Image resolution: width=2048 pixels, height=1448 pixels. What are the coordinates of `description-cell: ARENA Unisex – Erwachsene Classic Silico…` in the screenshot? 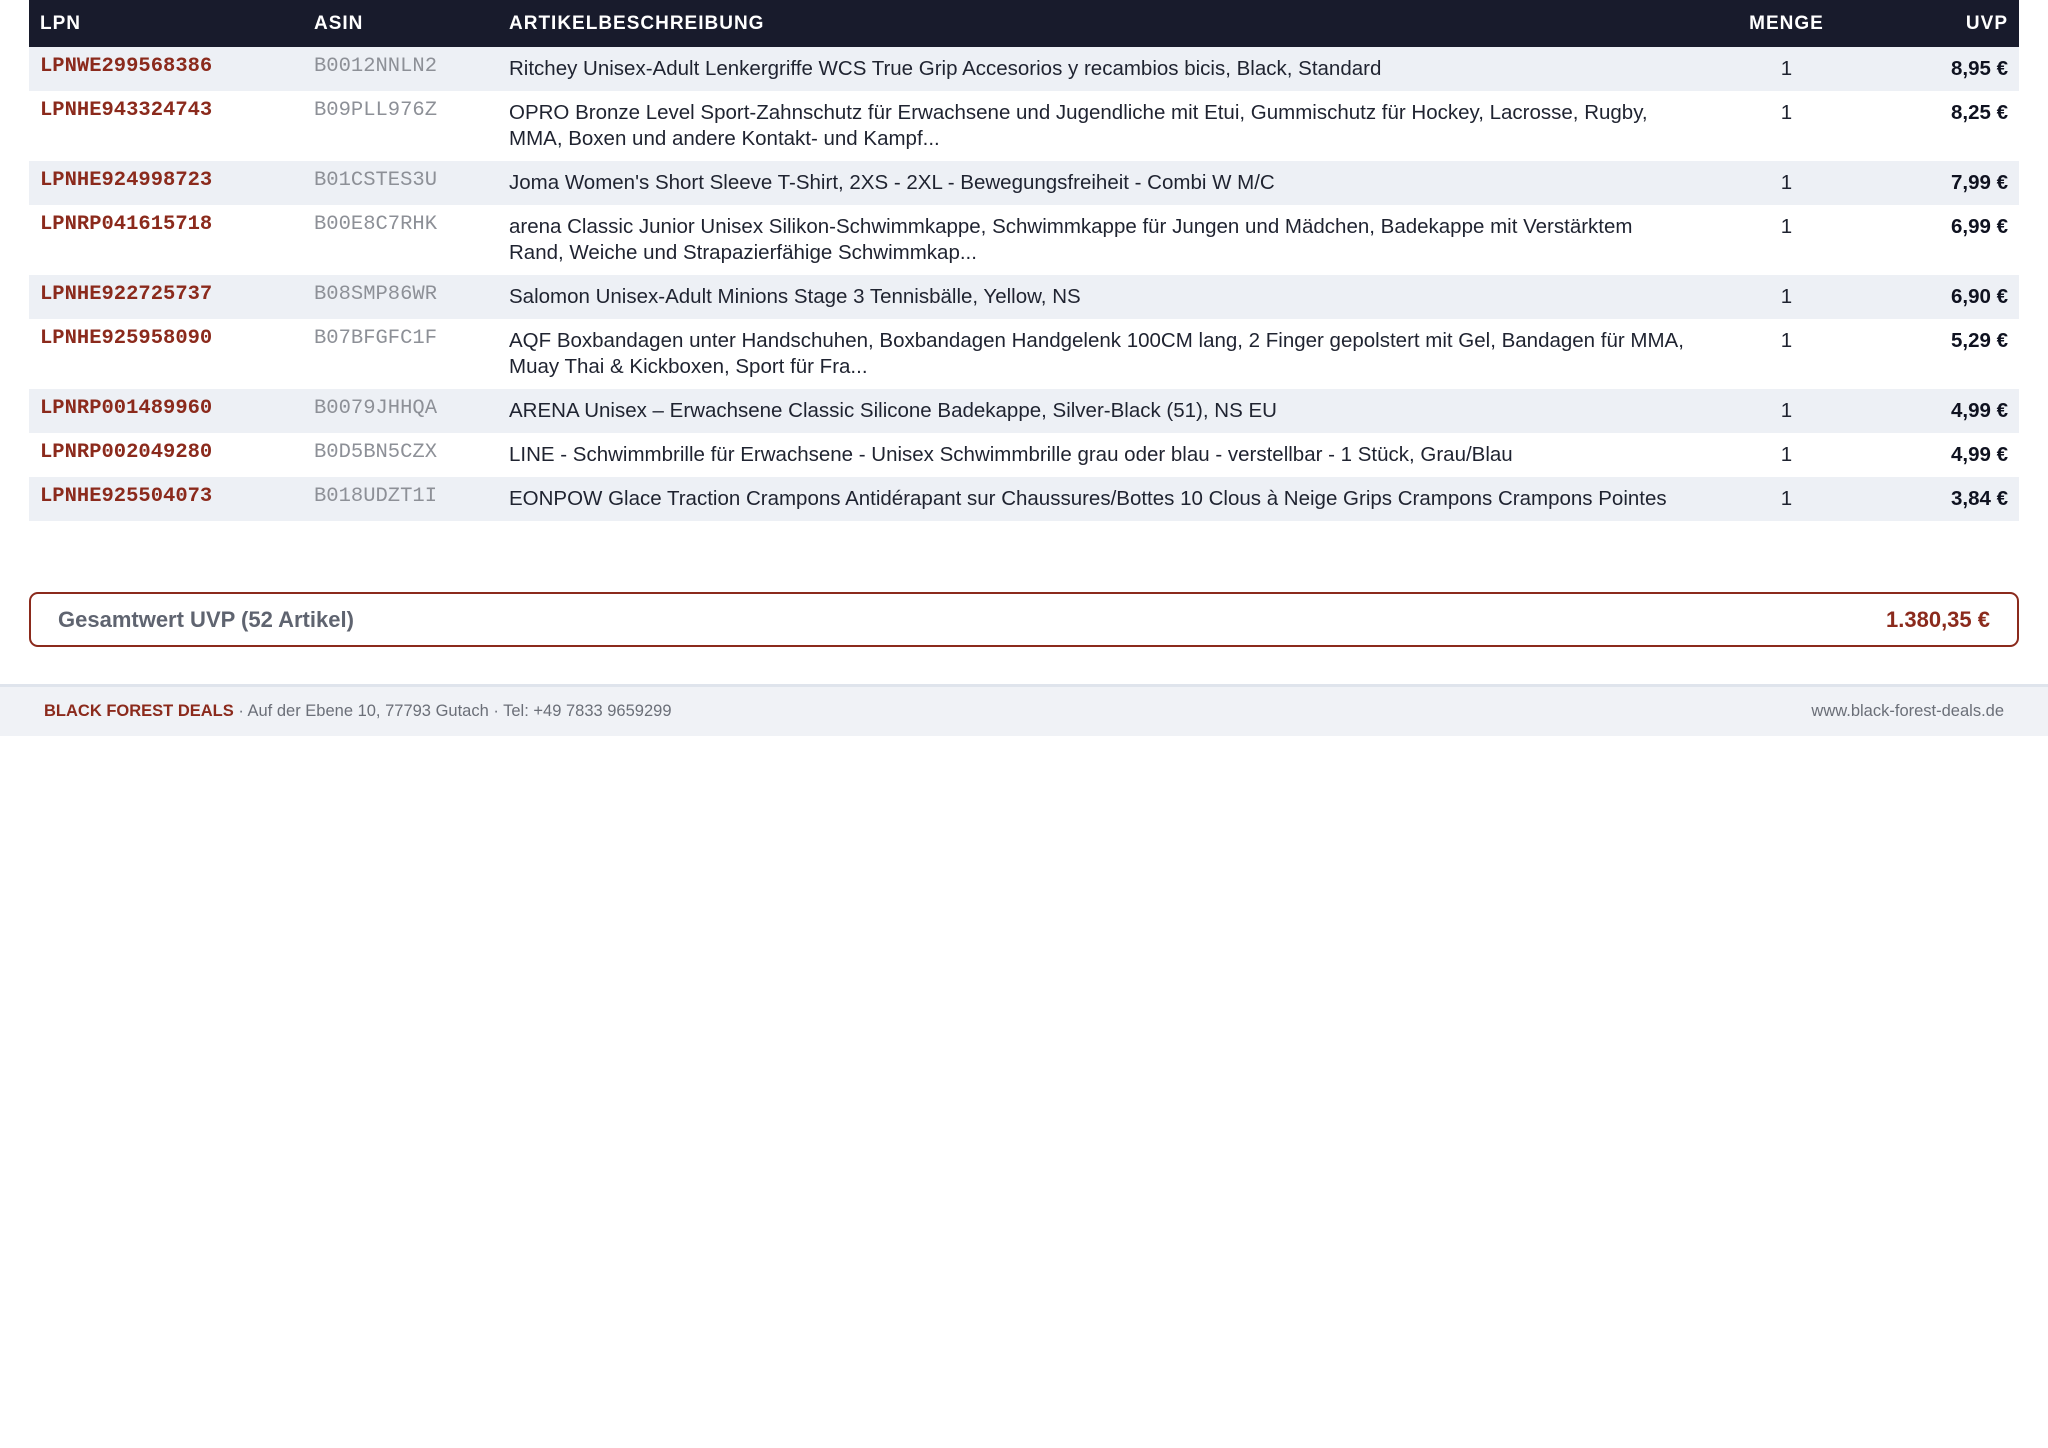 It's located at (893, 410).